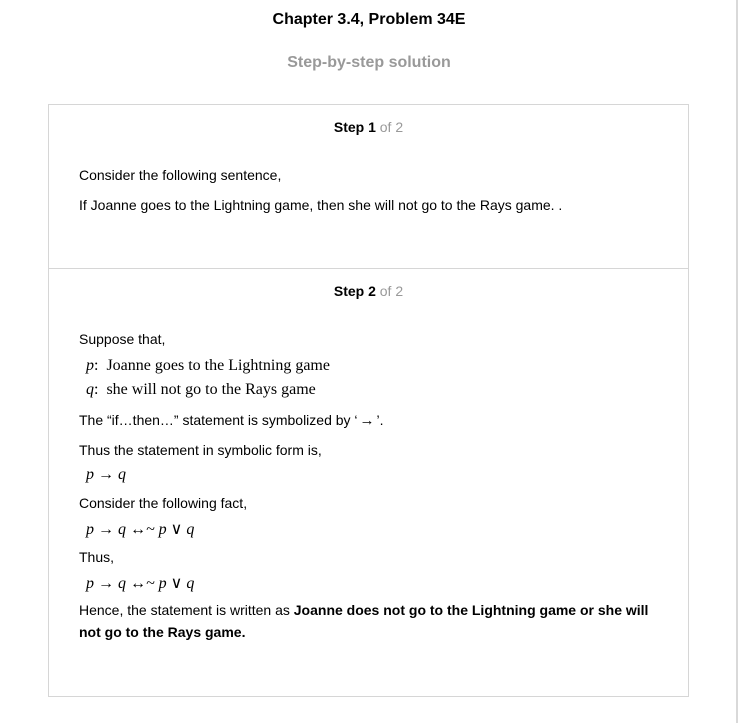 This screenshot has width=738, height=723. What do you see at coordinates (186, 610) in the screenshot?
I see `conclusion-text: Hence, the statement is written as` at bounding box center [186, 610].